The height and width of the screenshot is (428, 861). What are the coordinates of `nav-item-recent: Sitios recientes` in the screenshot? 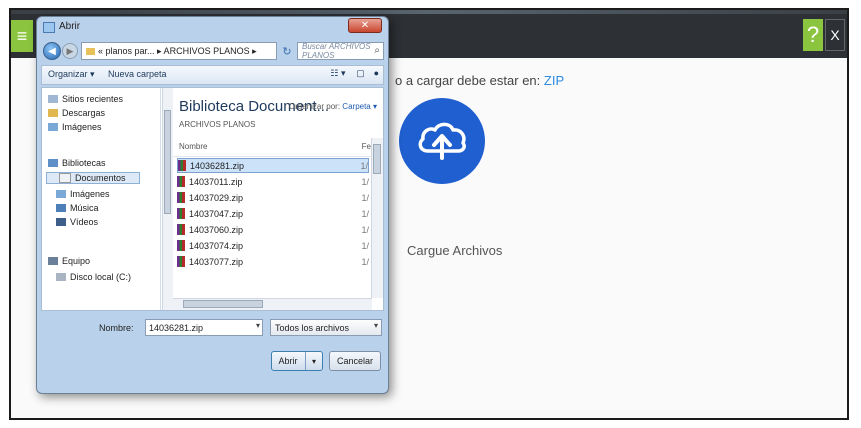 It's located at (85, 99).